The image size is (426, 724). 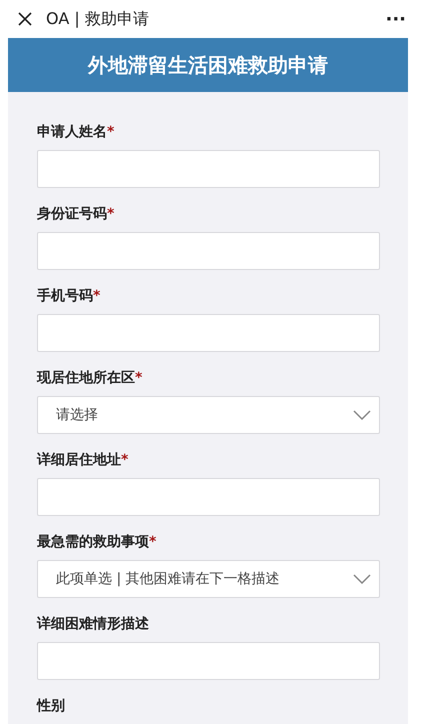 I want to click on field-label: 身份证号码, so click(x=72, y=214).